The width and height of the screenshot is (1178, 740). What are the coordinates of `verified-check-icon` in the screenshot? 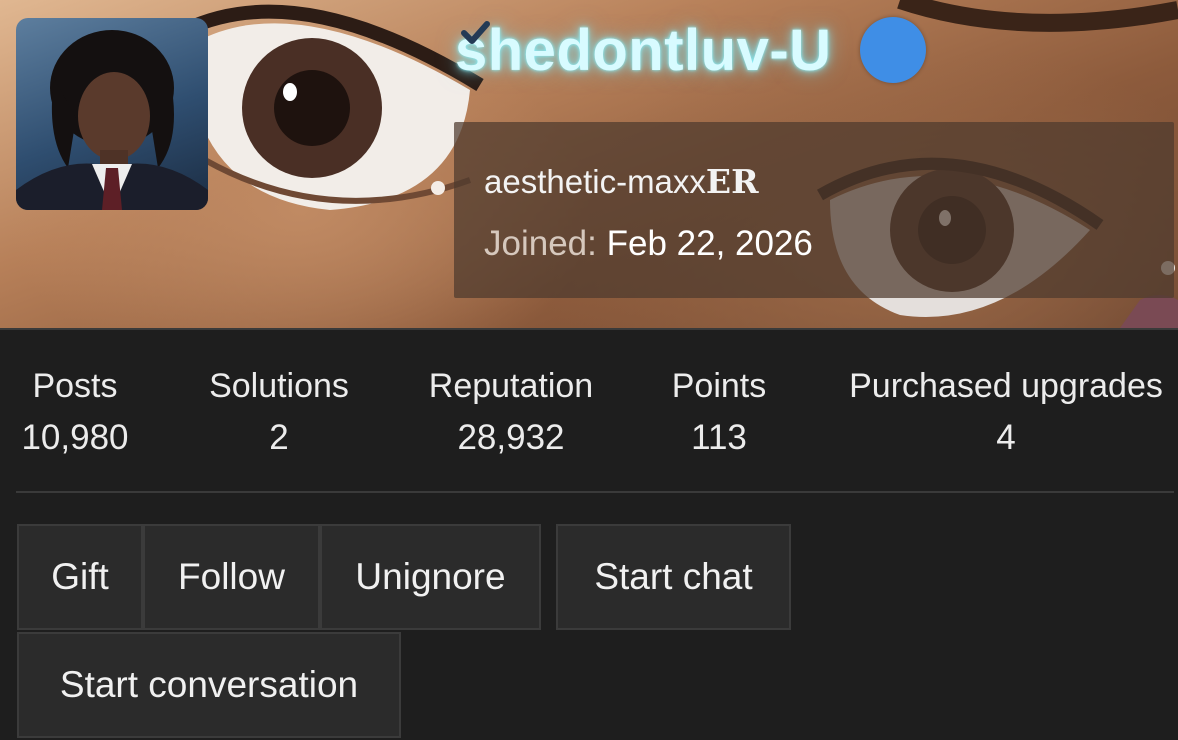 It's located at (693, 50).